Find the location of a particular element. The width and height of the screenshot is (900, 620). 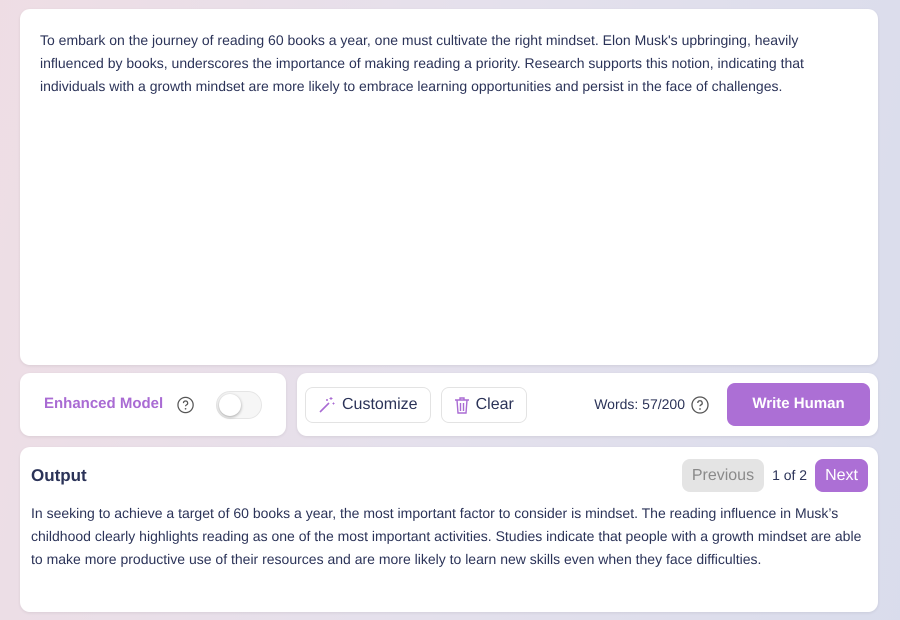

output-title: Output is located at coordinates (59, 475).